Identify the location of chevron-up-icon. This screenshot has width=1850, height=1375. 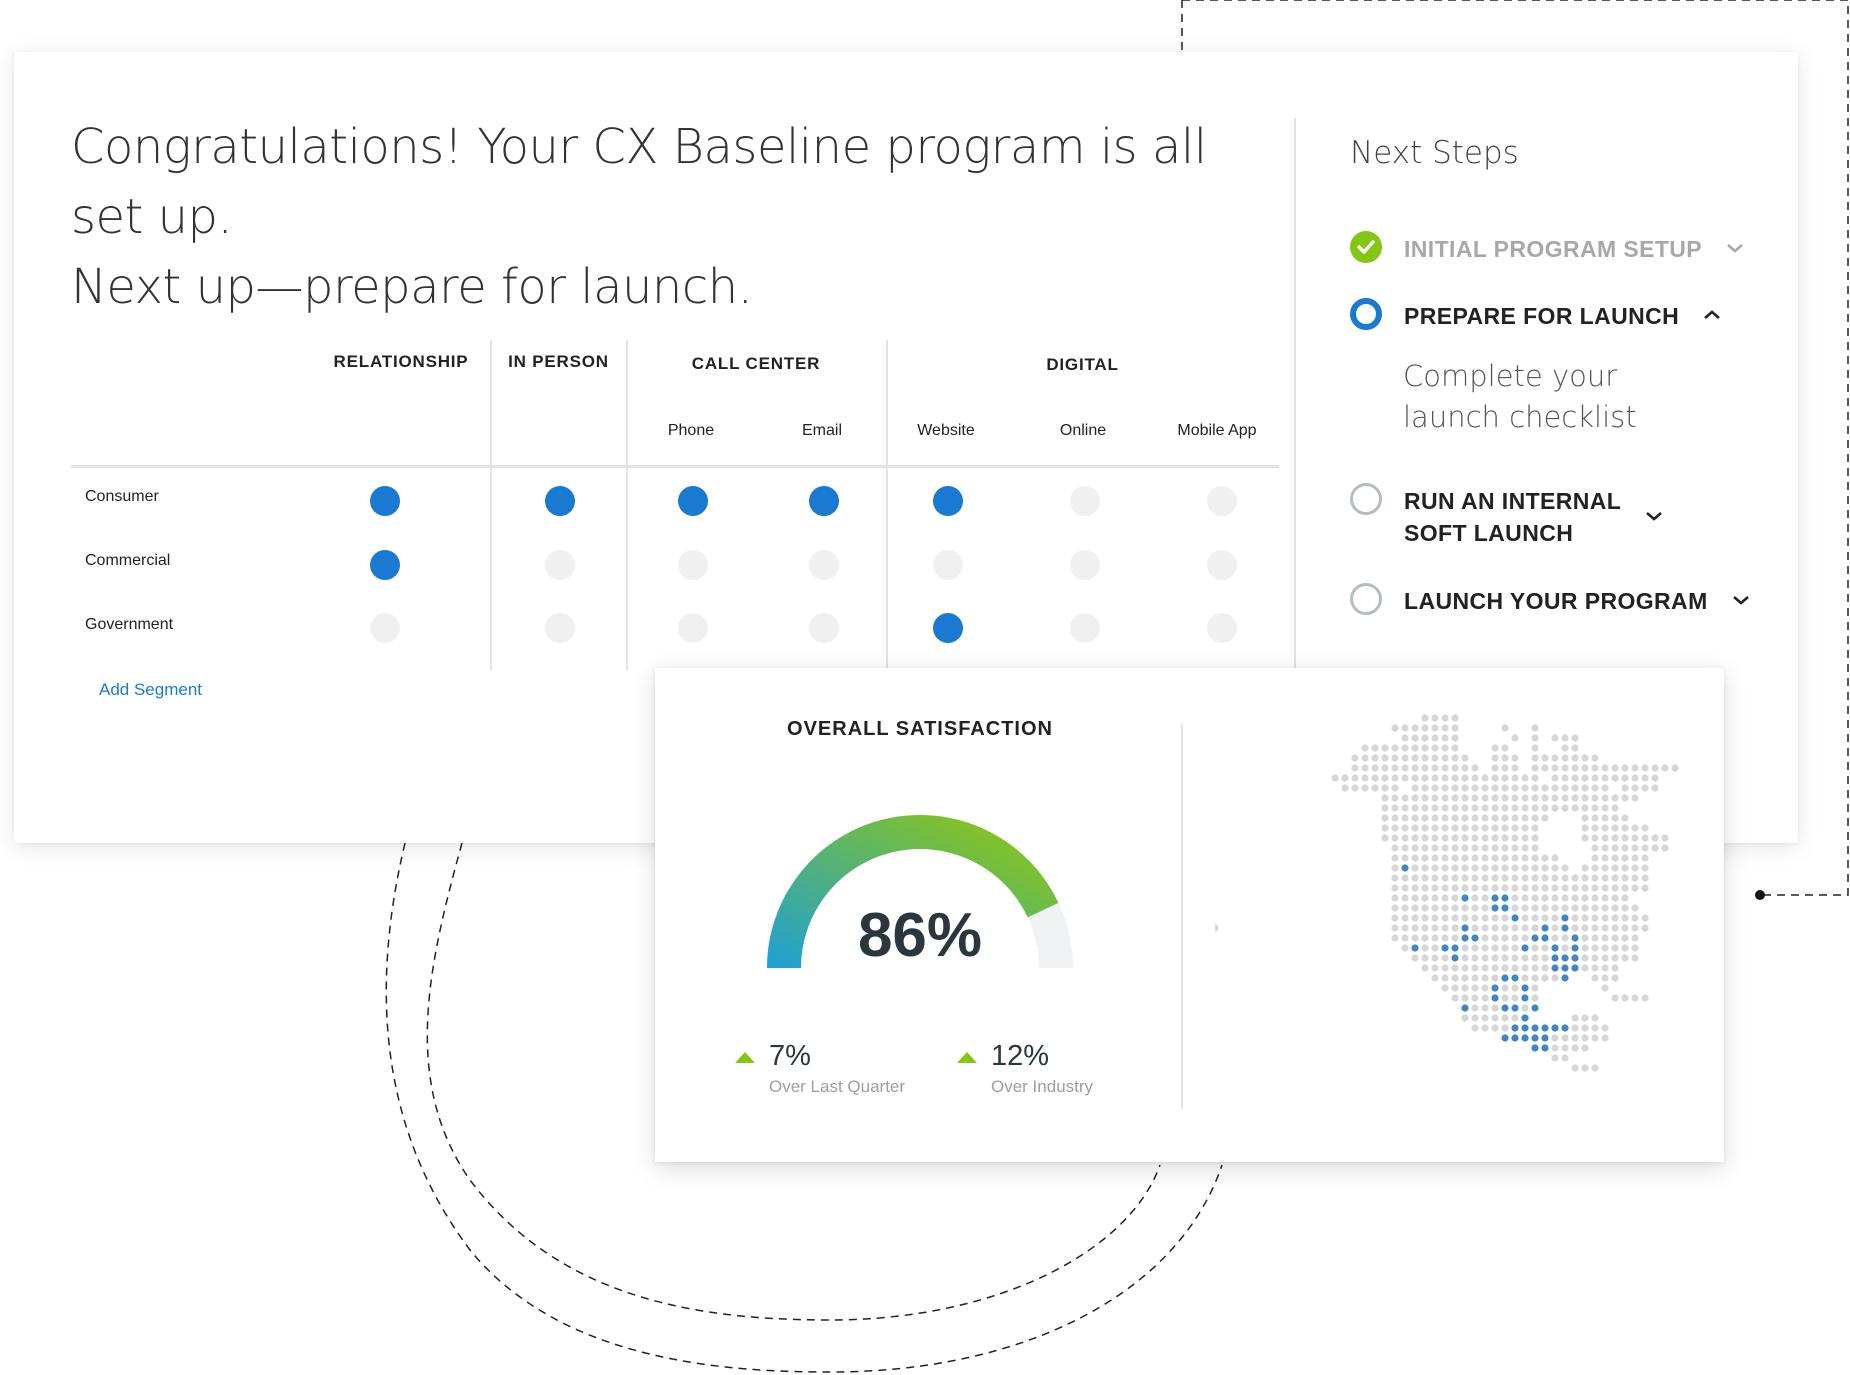
(1712, 315).